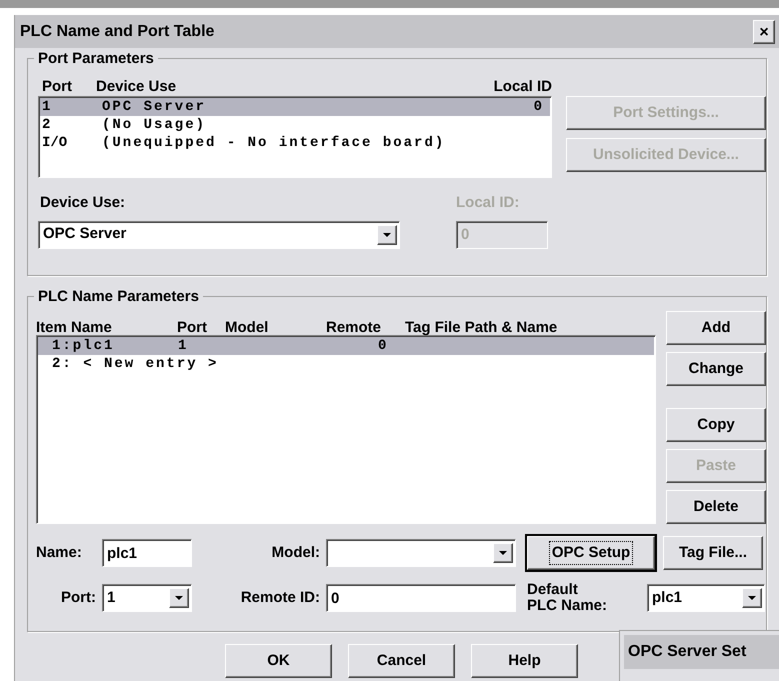 The width and height of the screenshot is (779, 681). I want to click on column-header: Remote, so click(354, 326).